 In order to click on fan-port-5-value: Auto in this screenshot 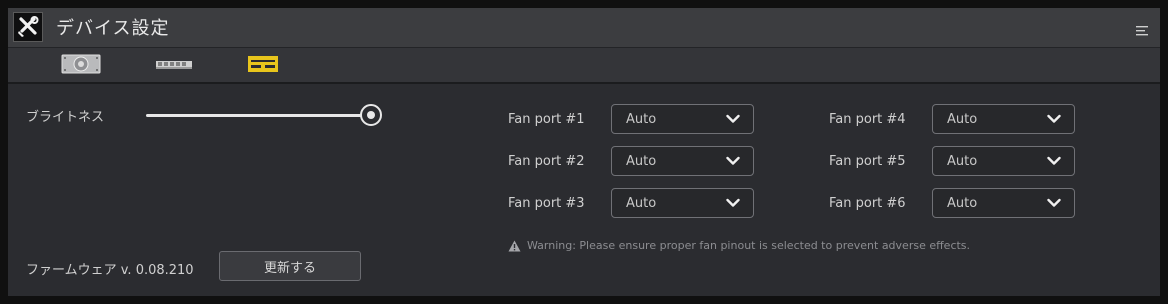, I will do `click(962, 161)`.